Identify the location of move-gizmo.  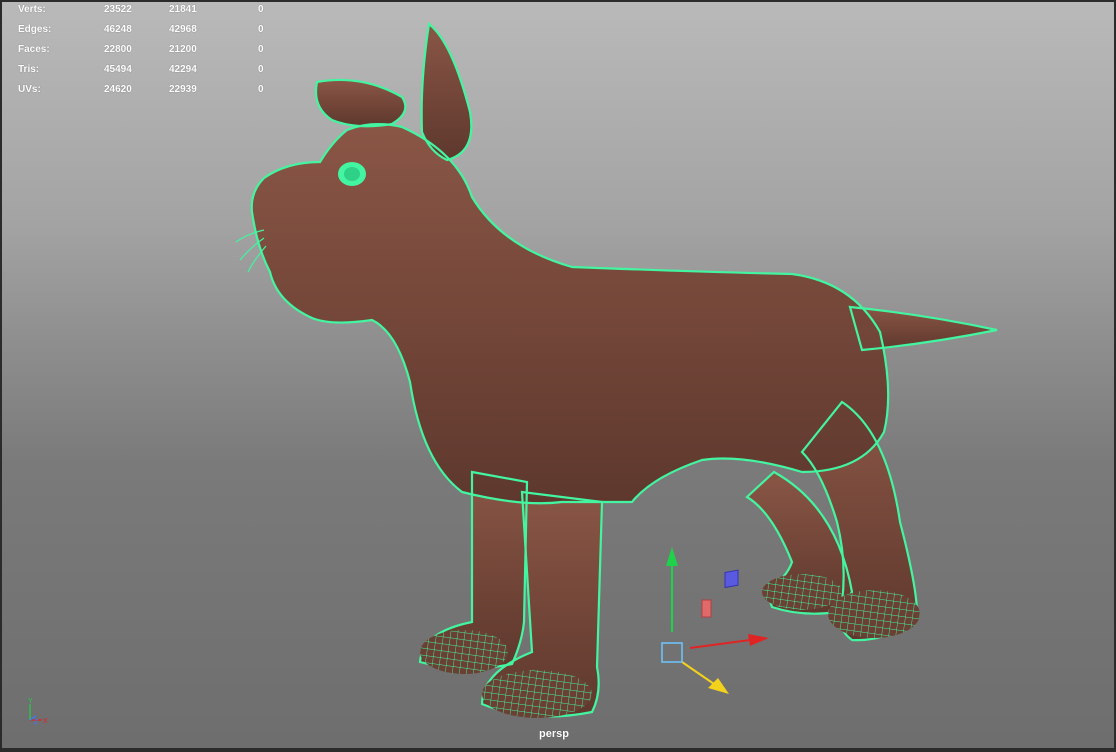
(715, 620).